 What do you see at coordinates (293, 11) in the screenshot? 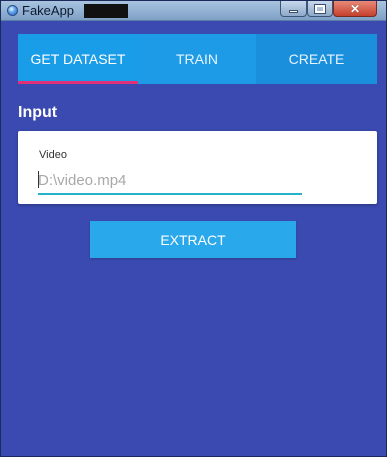
I see `minimize-icon` at bounding box center [293, 11].